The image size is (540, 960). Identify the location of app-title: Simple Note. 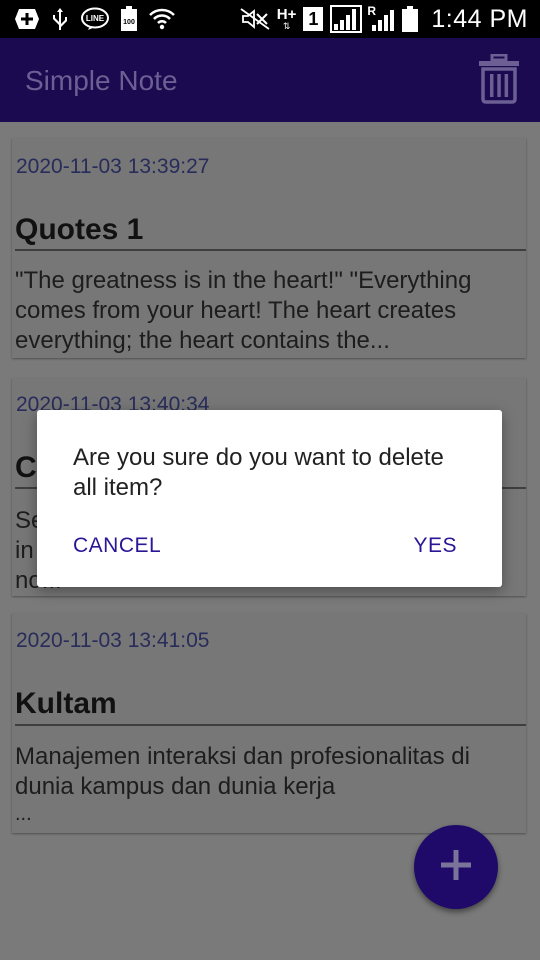
(101, 80).